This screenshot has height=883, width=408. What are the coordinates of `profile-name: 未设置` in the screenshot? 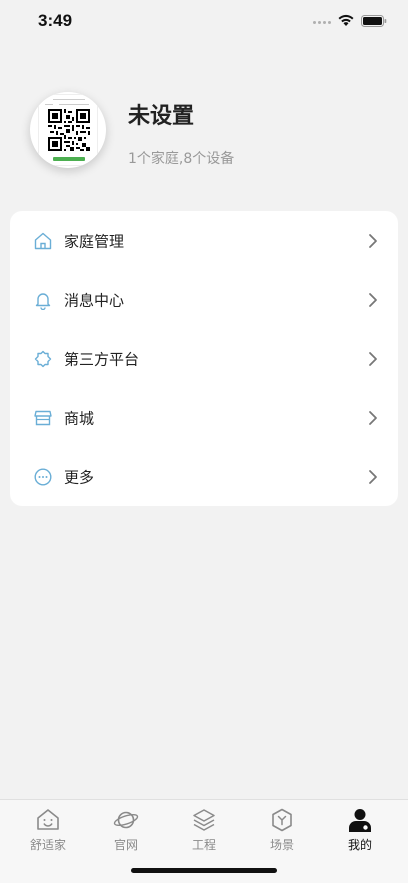 It's located at (161, 116).